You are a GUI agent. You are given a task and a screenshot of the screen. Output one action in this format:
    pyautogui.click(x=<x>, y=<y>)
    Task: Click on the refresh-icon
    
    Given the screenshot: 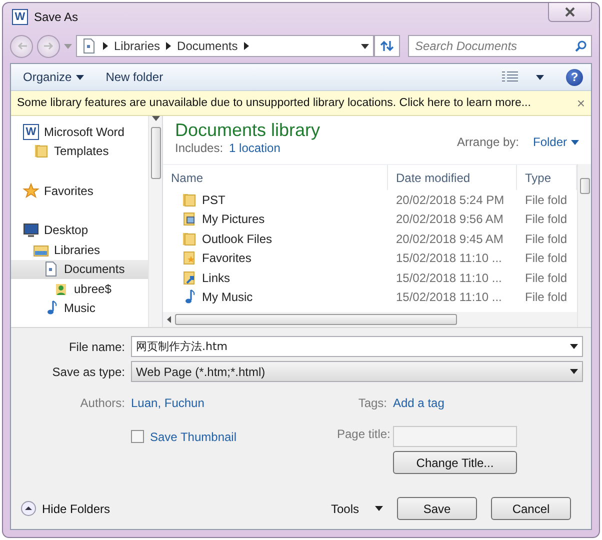 What is the action you would take?
    pyautogui.click(x=387, y=46)
    